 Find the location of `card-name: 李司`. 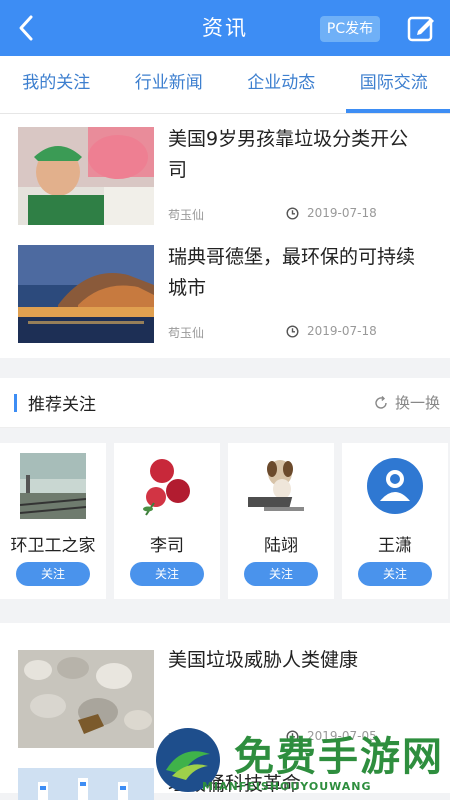

card-name: 李司 is located at coordinates (167, 546).